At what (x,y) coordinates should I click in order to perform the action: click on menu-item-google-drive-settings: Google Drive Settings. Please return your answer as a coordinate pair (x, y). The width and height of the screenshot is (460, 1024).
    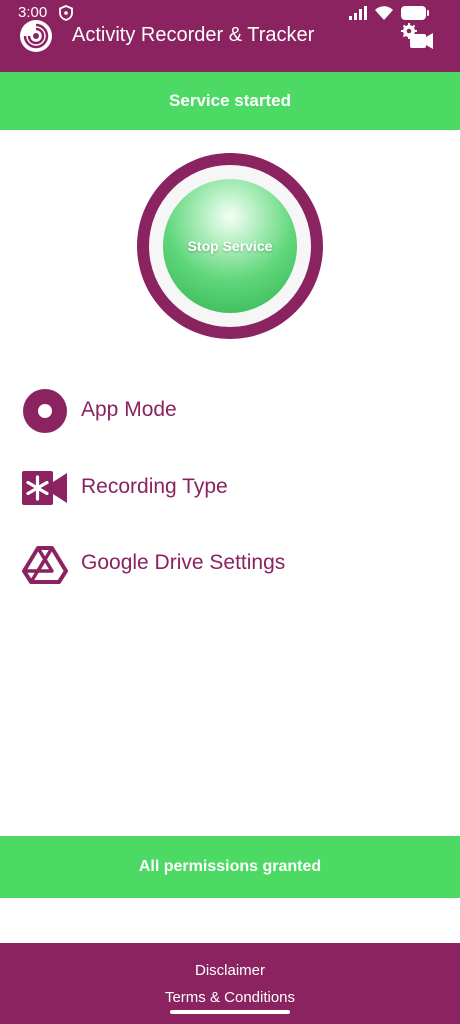
    Looking at the image, I should click on (230, 563).